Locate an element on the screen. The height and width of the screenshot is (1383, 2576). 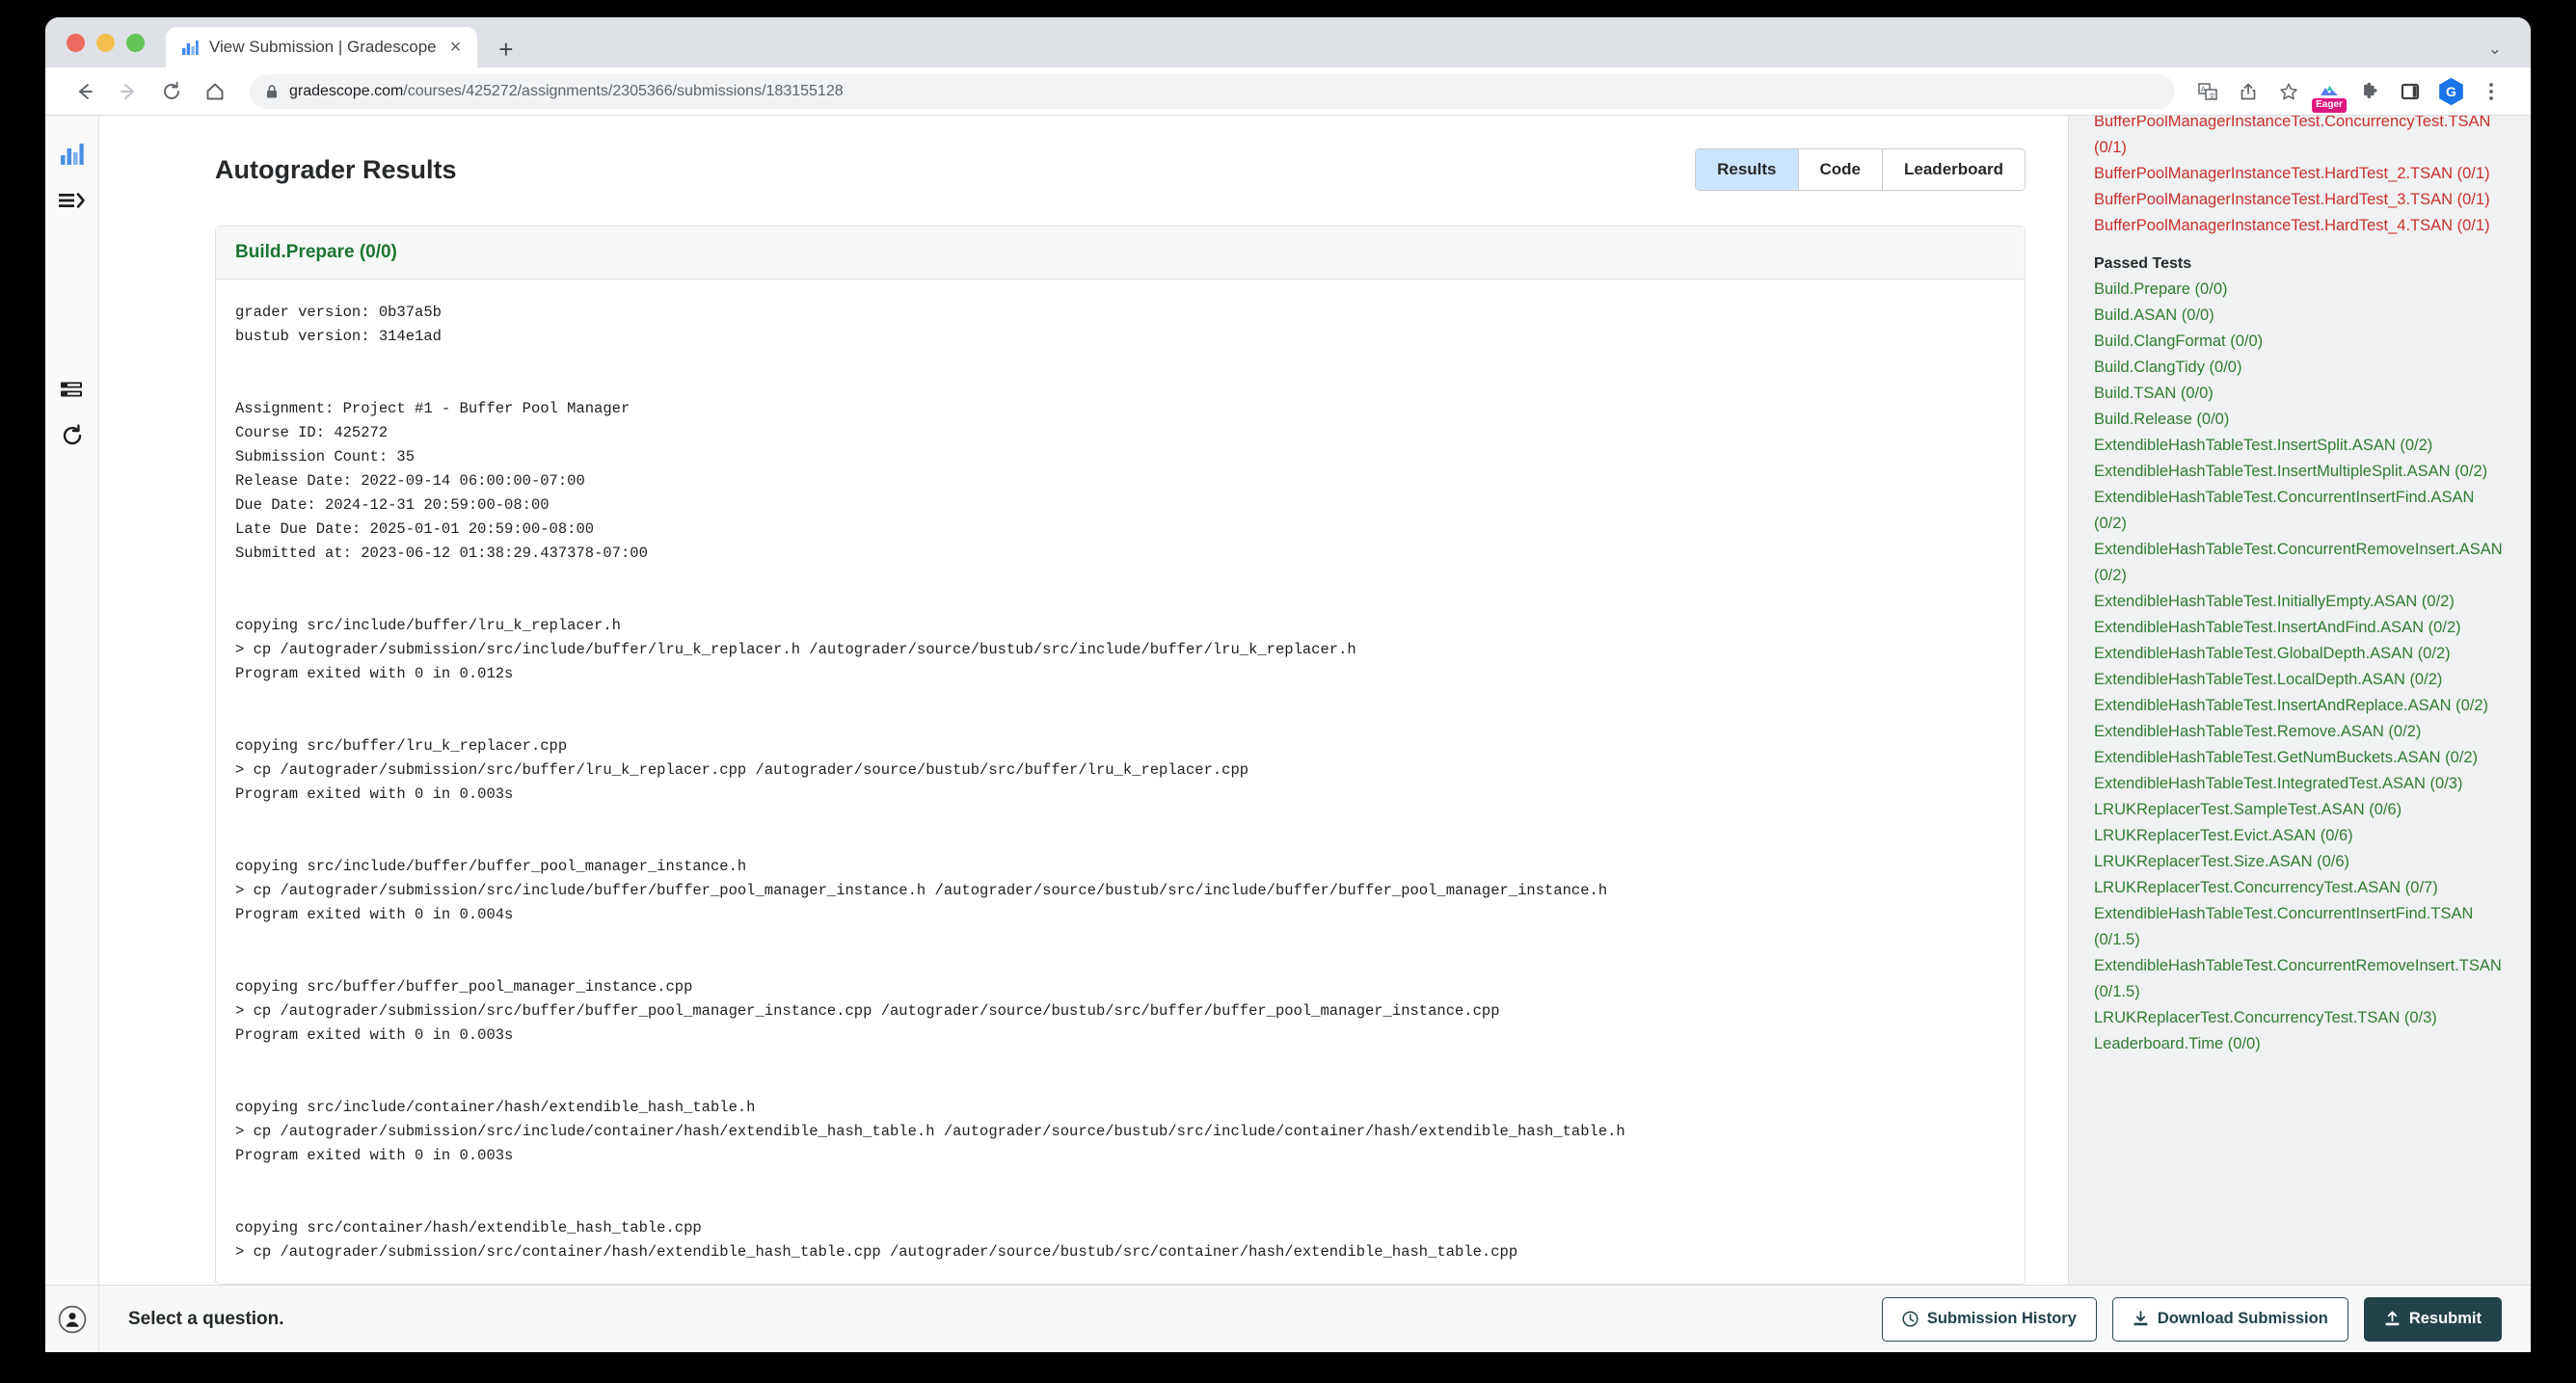
browser-menu-icon is located at coordinates (2491, 91).